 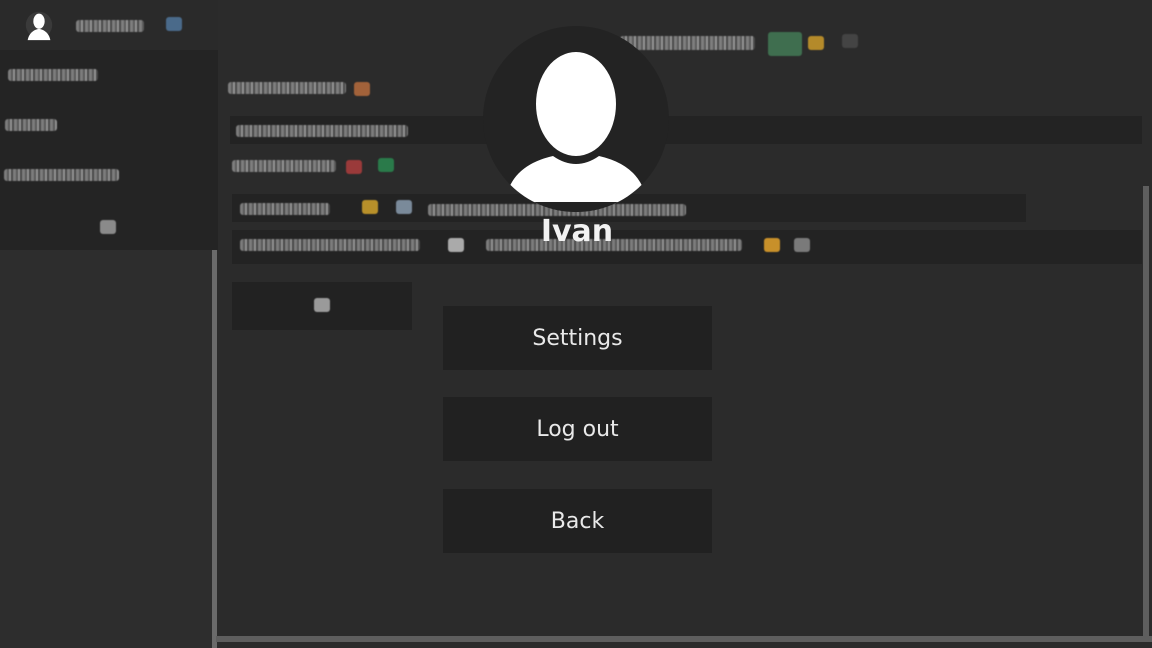 What do you see at coordinates (577, 231) in the screenshot?
I see `user-name: Ivan` at bounding box center [577, 231].